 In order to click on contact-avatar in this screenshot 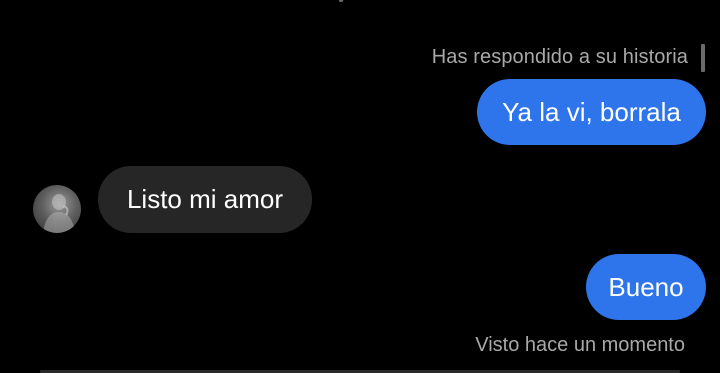, I will do `click(57, 209)`.